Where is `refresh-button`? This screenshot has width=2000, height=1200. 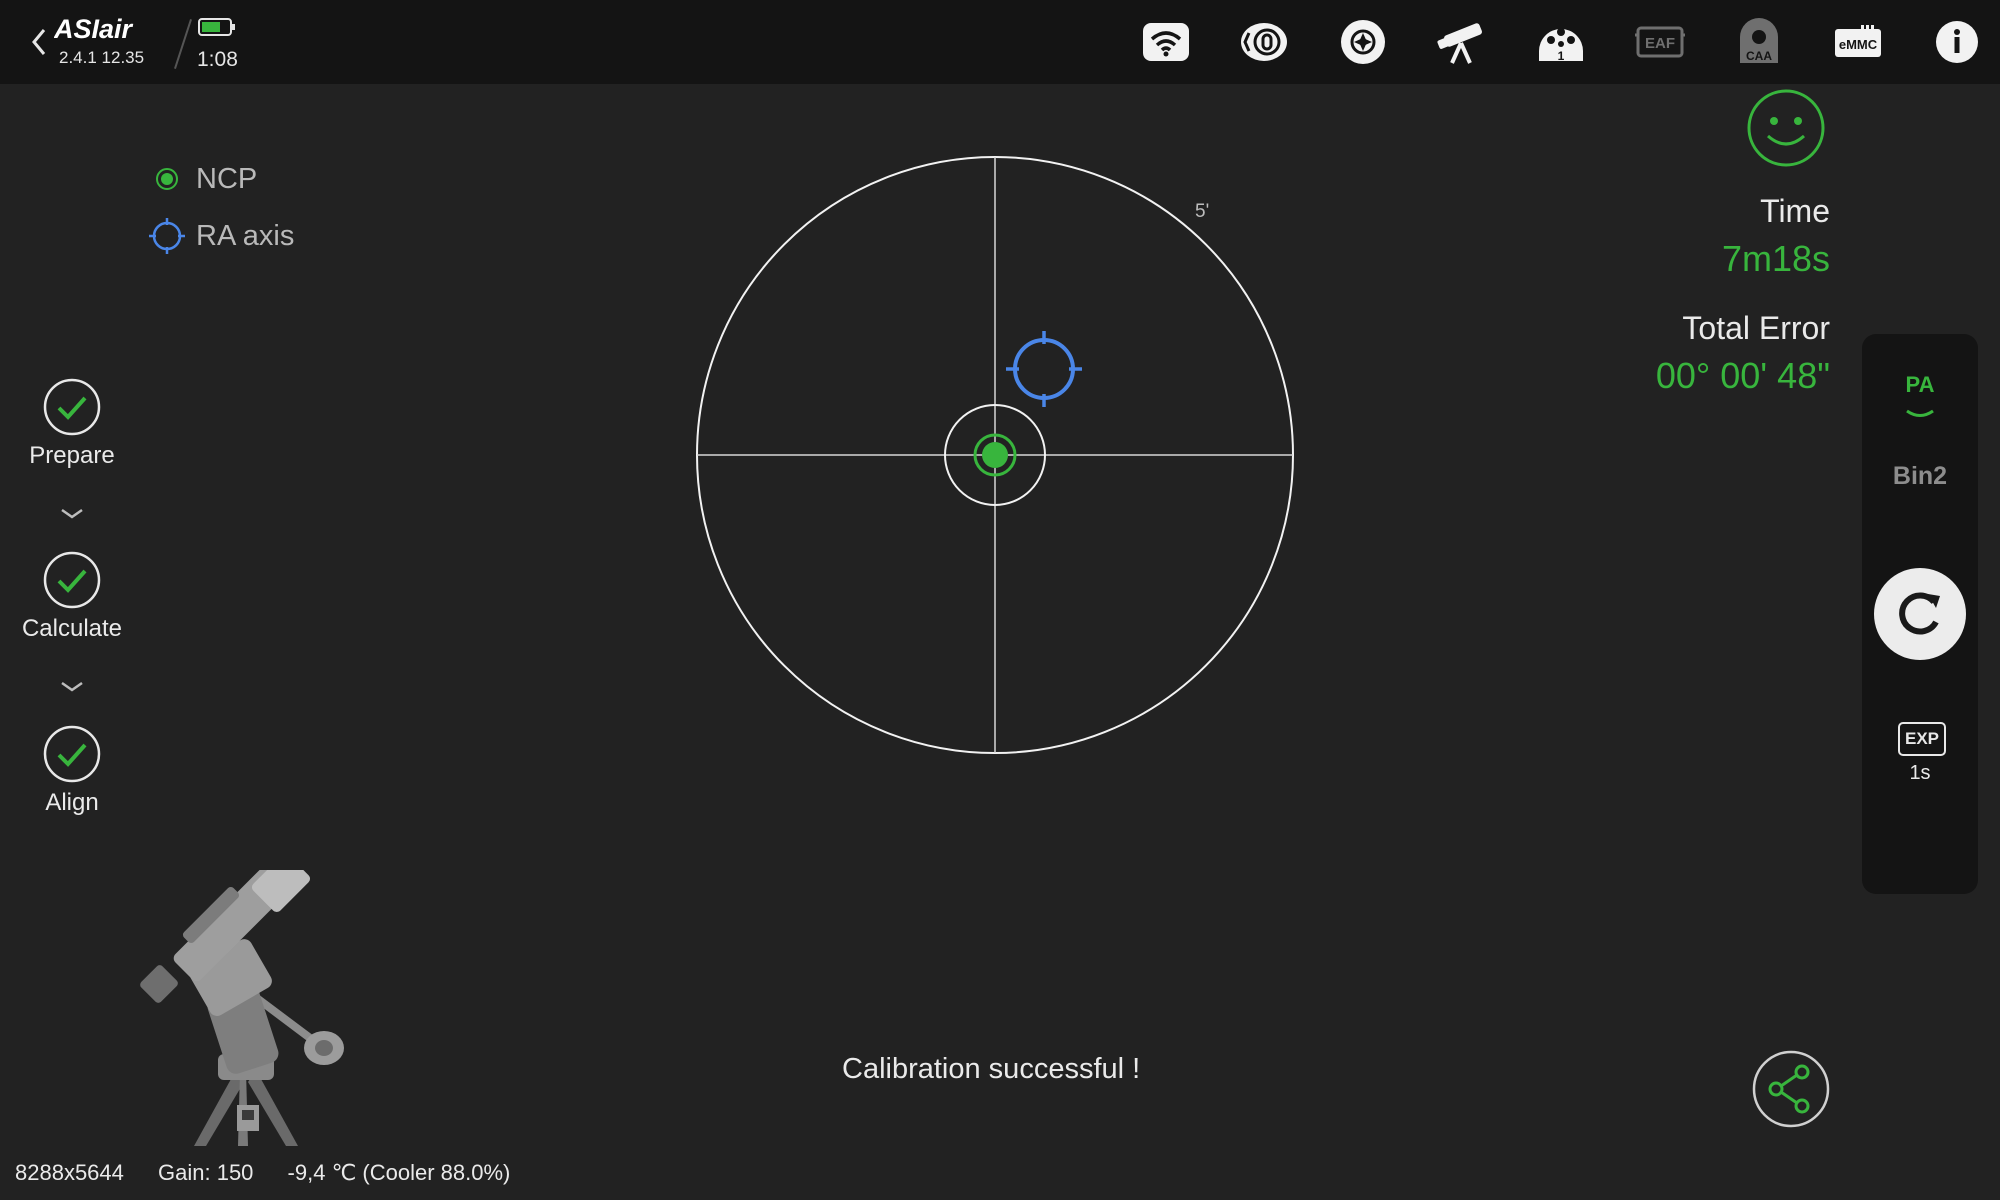 refresh-button is located at coordinates (1920, 614).